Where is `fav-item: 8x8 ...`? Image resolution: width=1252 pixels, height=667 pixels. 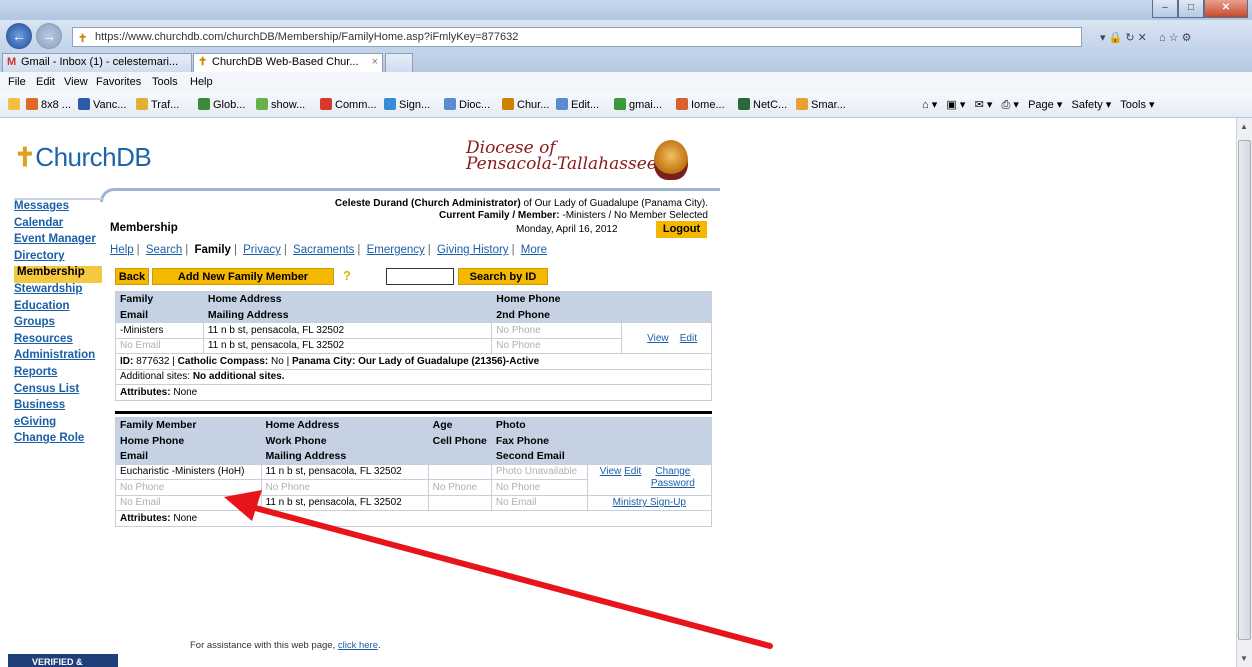 fav-item: 8x8 ... is located at coordinates (48, 104).